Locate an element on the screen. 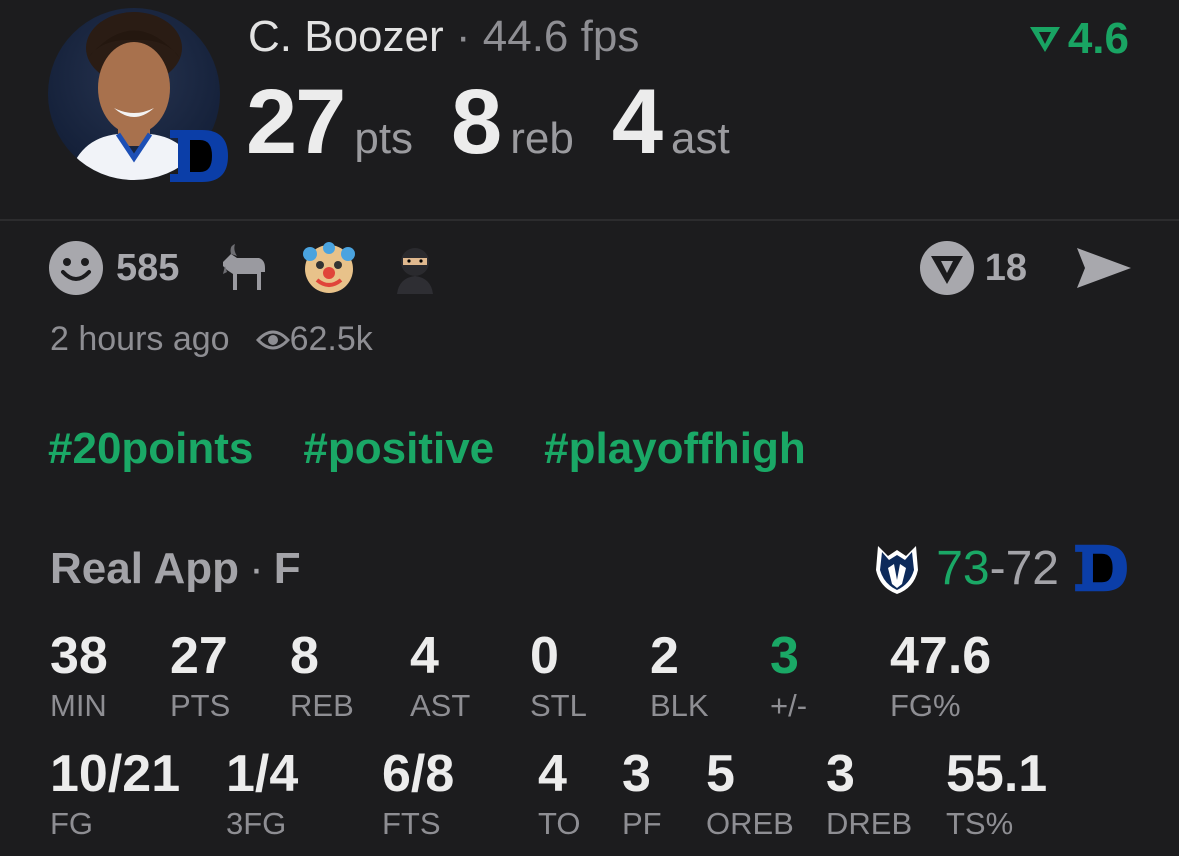 This screenshot has height=856, width=1179. stat-label: OREB is located at coordinates (750, 823).